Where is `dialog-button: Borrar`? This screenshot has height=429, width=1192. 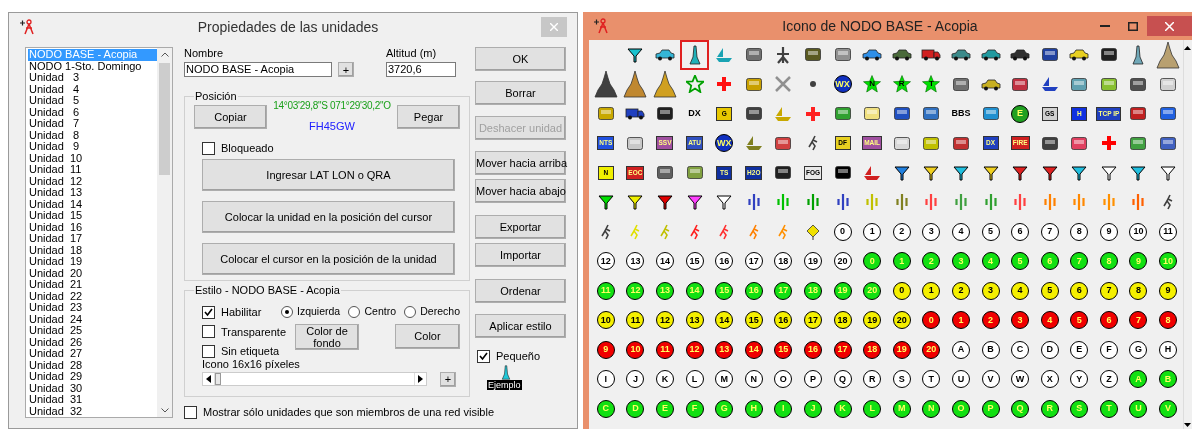 dialog-button: Borrar is located at coordinates (520, 93).